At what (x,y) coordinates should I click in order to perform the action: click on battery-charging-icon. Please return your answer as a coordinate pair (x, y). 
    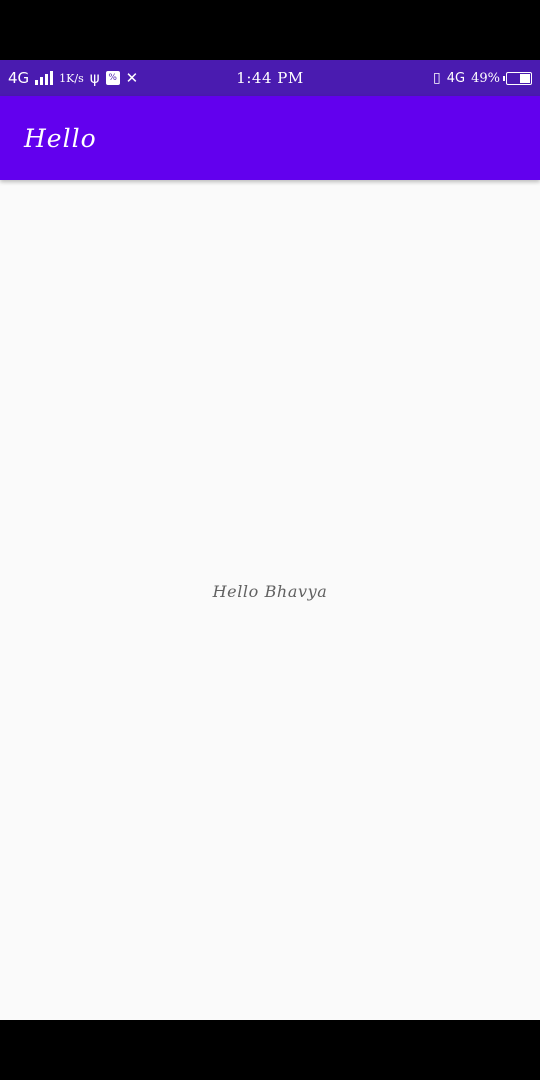
    Looking at the image, I should click on (517, 78).